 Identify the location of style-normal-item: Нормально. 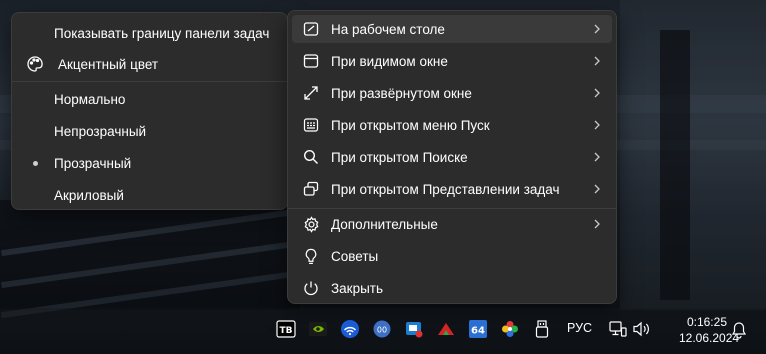
(149, 99).